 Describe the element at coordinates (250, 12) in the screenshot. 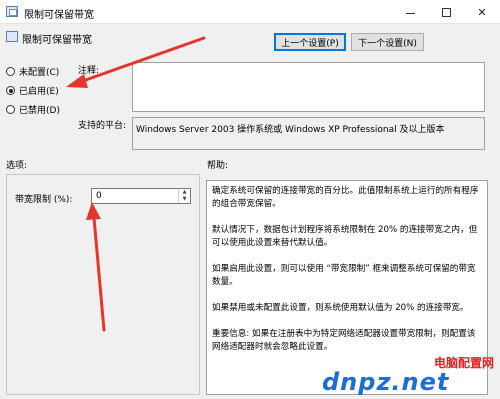

I see `title-bar: 限制可保留带宽 ✕` at that location.